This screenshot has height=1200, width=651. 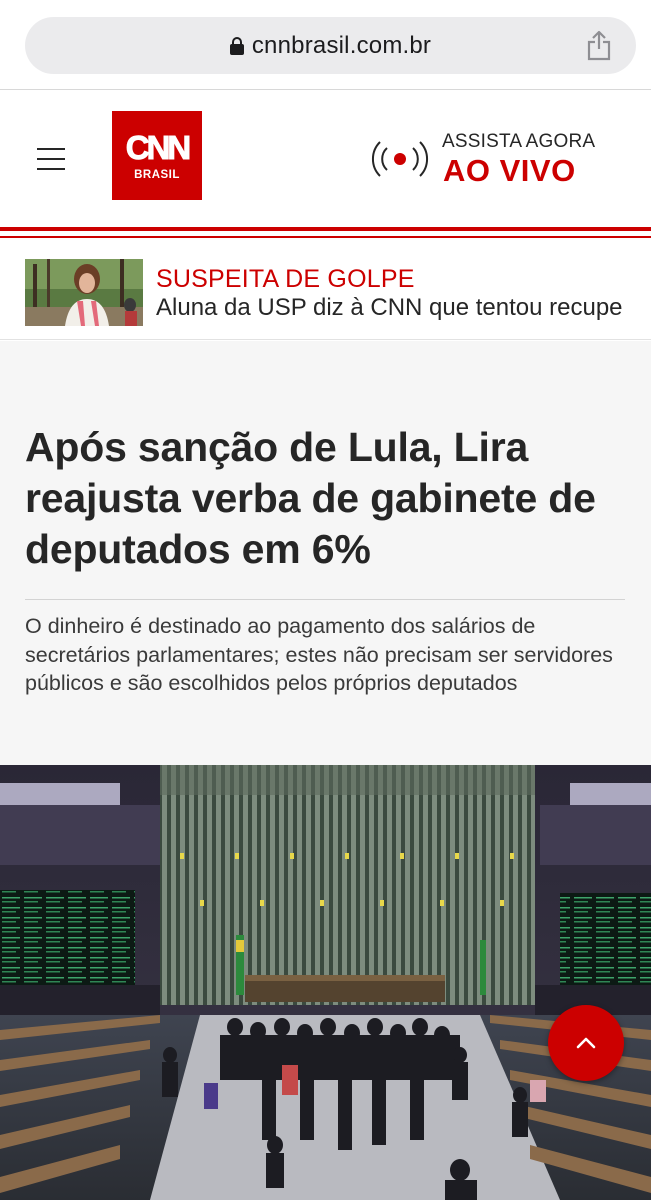 I want to click on logo-sub-text: BRASIL, so click(x=157, y=174).